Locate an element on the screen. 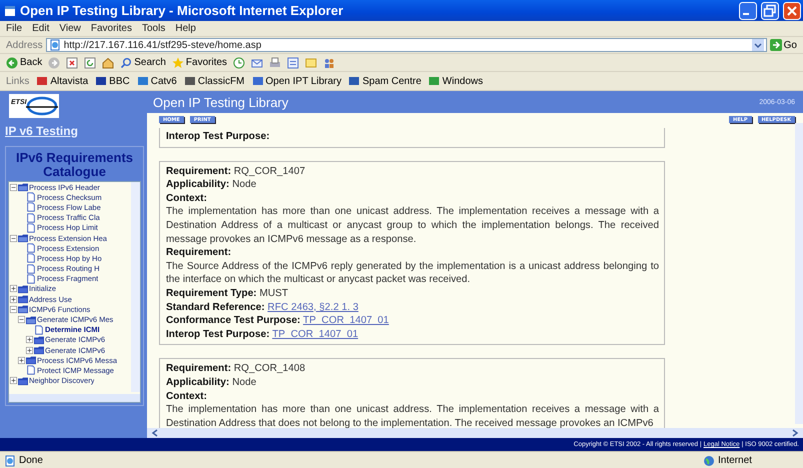 The image size is (803, 468). field-value: RQ_COR_1408 is located at coordinates (270, 368).